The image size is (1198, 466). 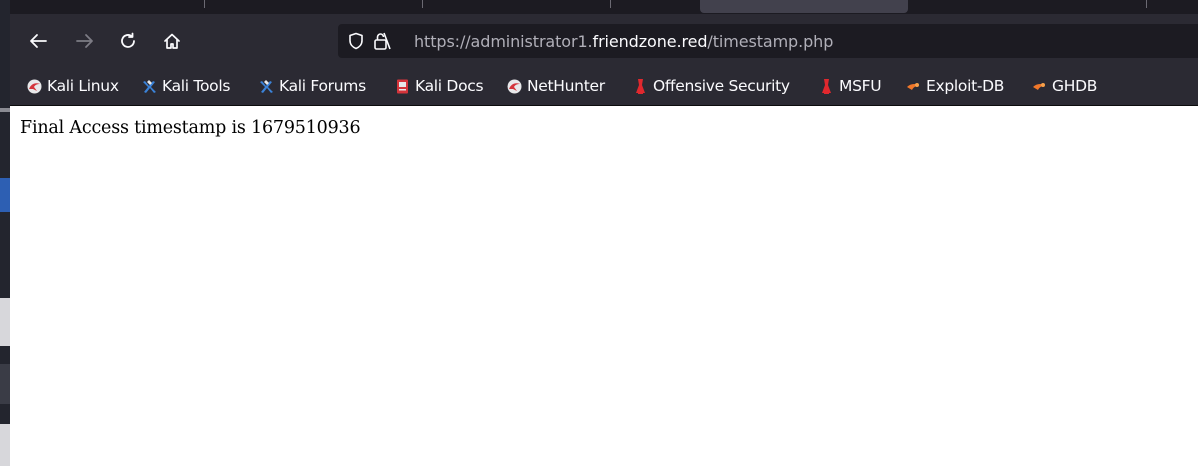 I want to click on bookmark-offensive-security: Offensive Security, so click(x=711, y=86).